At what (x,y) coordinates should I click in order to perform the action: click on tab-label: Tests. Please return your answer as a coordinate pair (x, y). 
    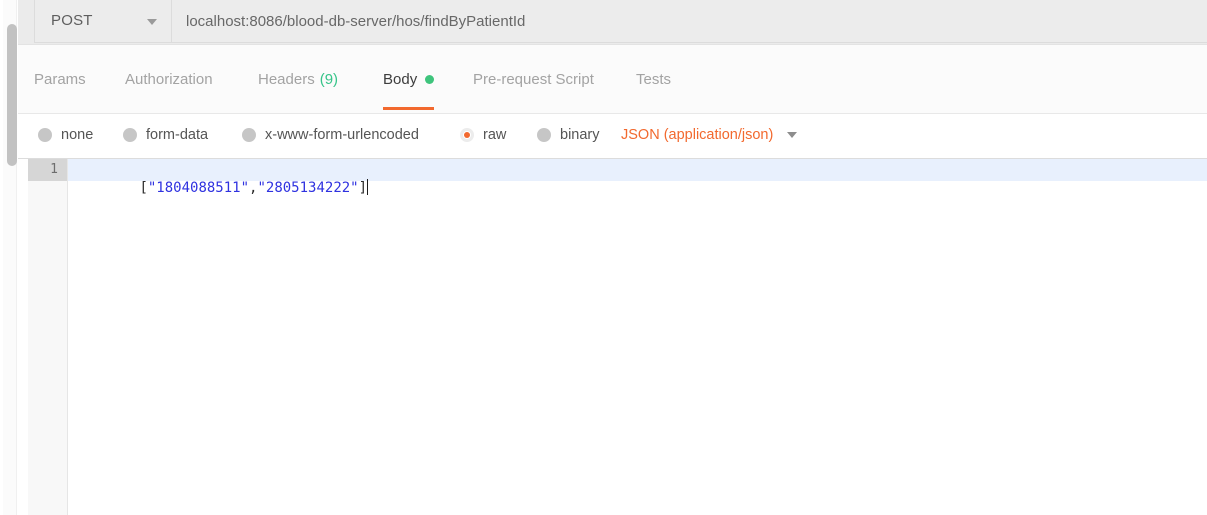
    Looking at the image, I should click on (654, 79).